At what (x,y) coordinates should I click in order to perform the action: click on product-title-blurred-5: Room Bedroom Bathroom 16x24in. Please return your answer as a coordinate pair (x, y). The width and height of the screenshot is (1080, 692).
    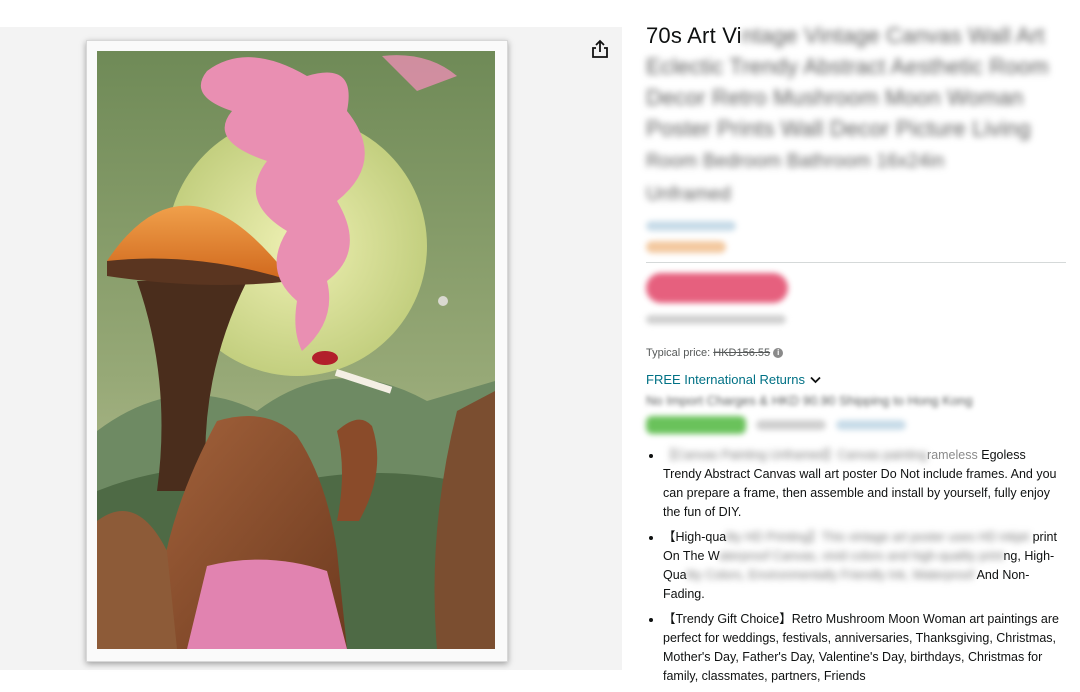
    Looking at the image, I should click on (795, 161).